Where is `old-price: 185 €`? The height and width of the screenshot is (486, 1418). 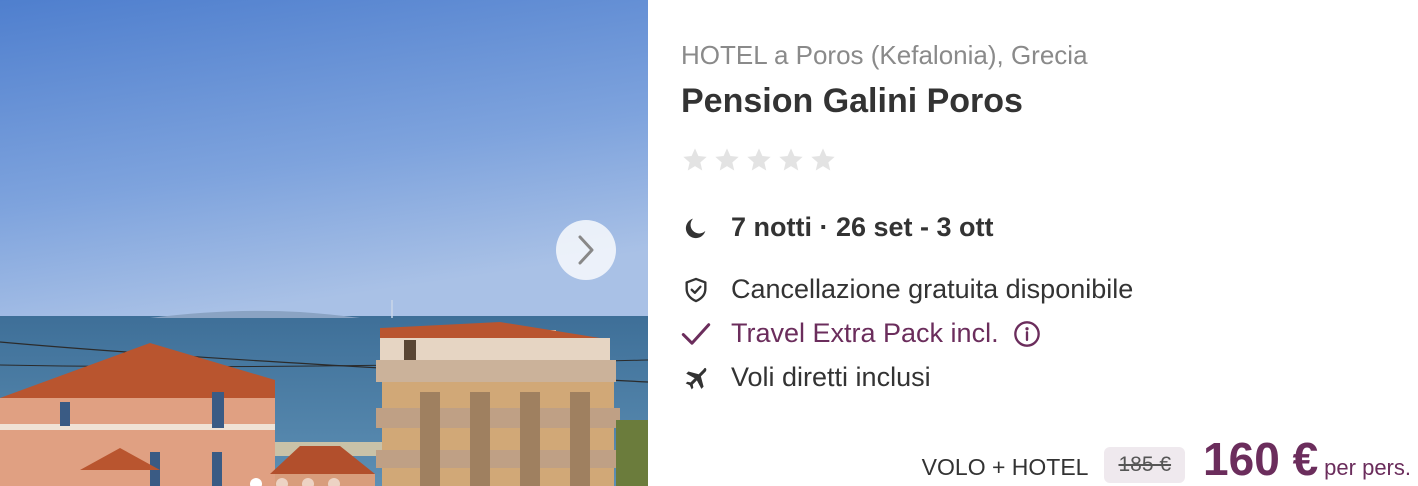
old-price: 185 € is located at coordinates (1145, 465).